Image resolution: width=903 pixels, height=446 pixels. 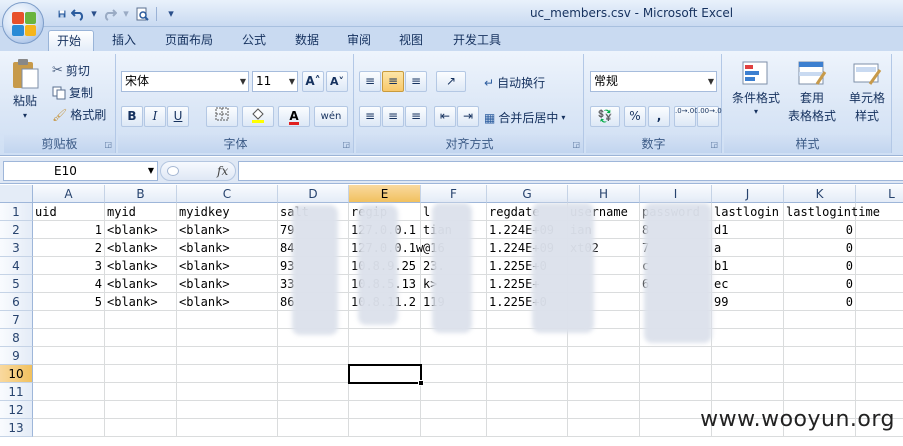 I want to click on cell-b13, so click(x=141, y=428).